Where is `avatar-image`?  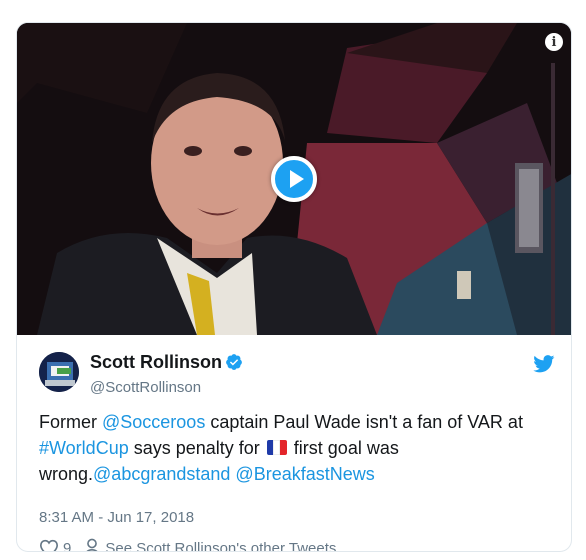
avatar-image is located at coordinates (59, 372).